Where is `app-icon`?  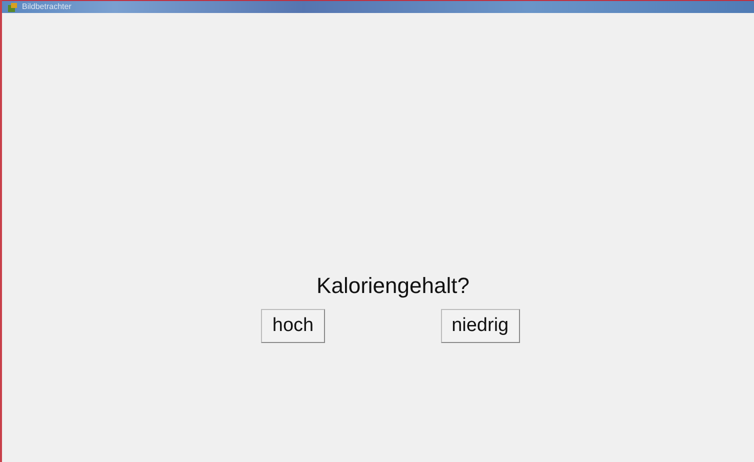
app-icon is located at coordinates (12, 7).